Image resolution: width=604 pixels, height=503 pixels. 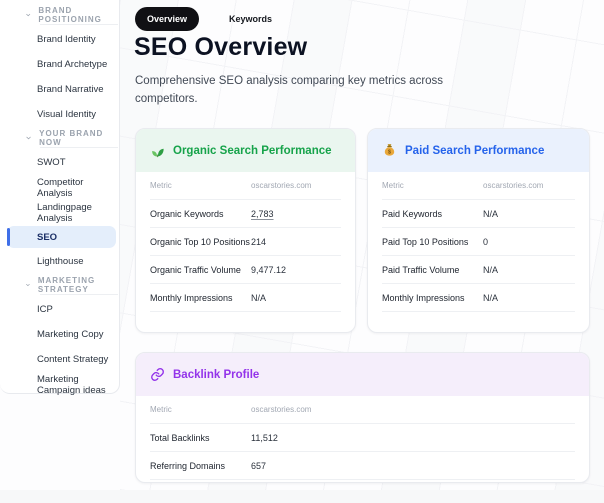 I want to click on sidebar-section-marketing-strategy: MARKETING STRATEGY, so click(x=59, y=285).